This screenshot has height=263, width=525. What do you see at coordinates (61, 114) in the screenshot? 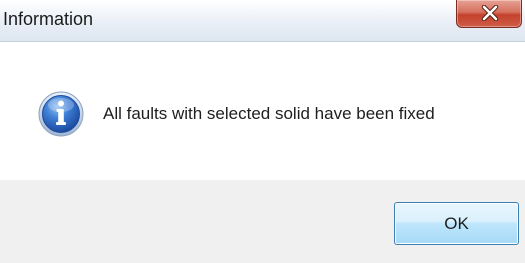
I see `information-icon` at bounding box center [61, 114].